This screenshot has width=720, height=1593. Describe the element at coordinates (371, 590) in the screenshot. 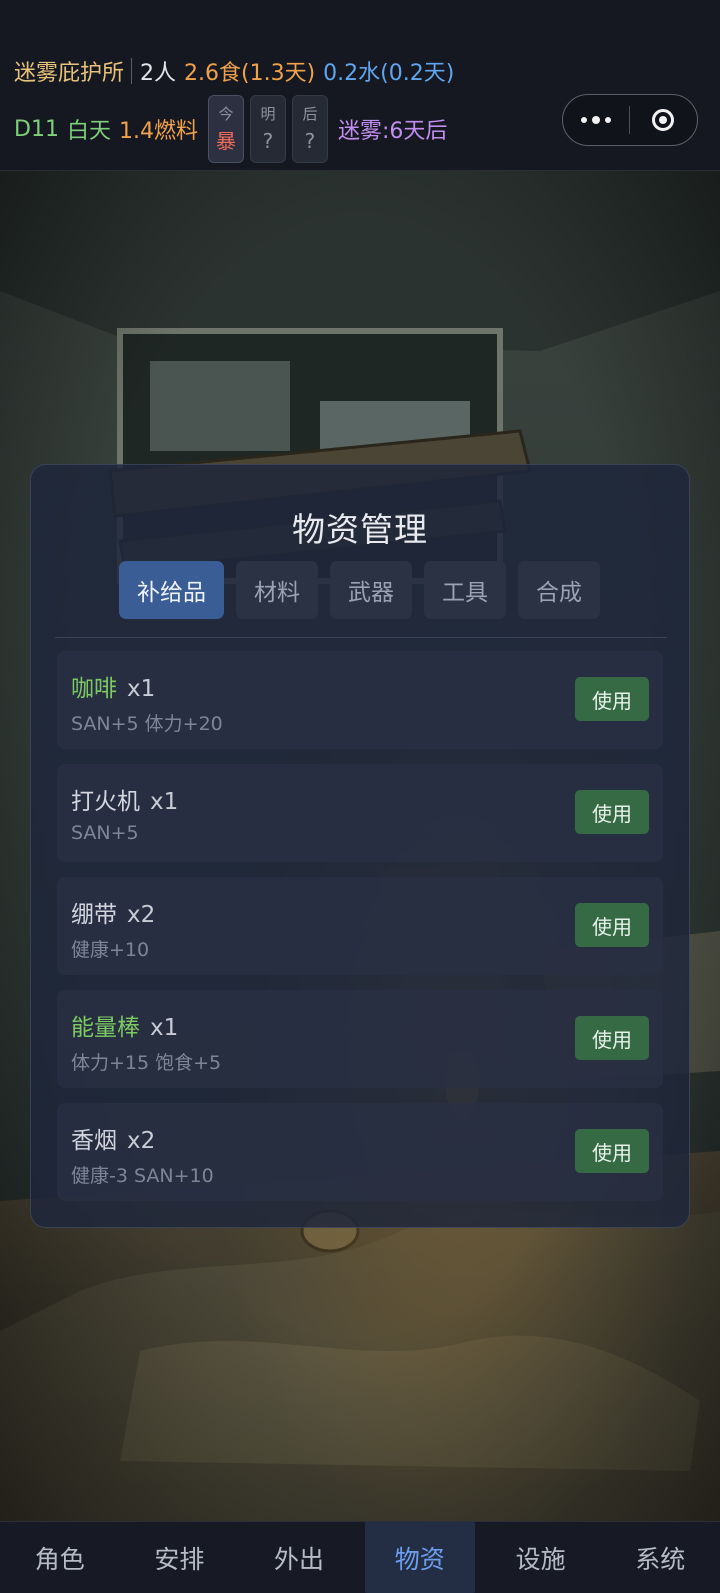

I see `tab-weapons: 武器` at that location.